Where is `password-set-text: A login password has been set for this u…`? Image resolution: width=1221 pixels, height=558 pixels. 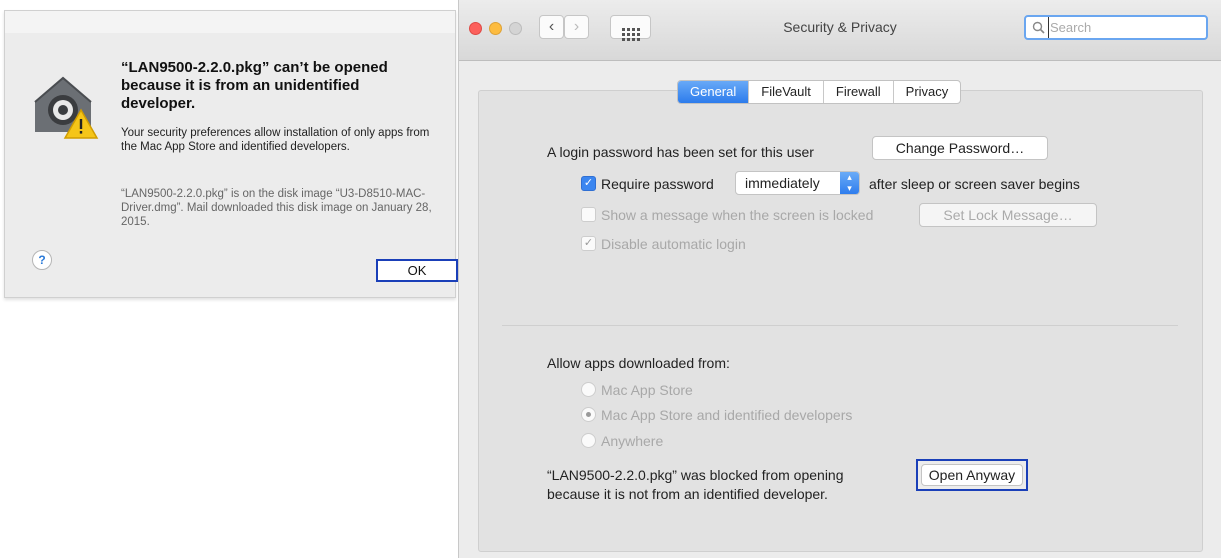 password-set-text: A login password has been set for this u… is located at coordinates (680, 152).